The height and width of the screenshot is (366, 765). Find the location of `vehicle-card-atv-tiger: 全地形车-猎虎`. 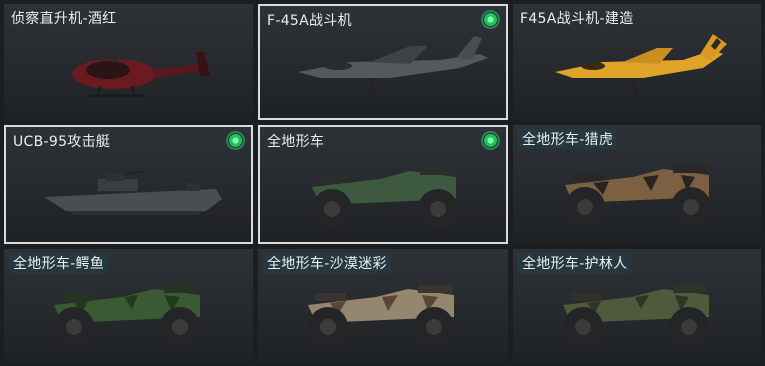

vehicle-card-atv-tiger: 全地形车-猎虎 is located at coordinates (637, 184).